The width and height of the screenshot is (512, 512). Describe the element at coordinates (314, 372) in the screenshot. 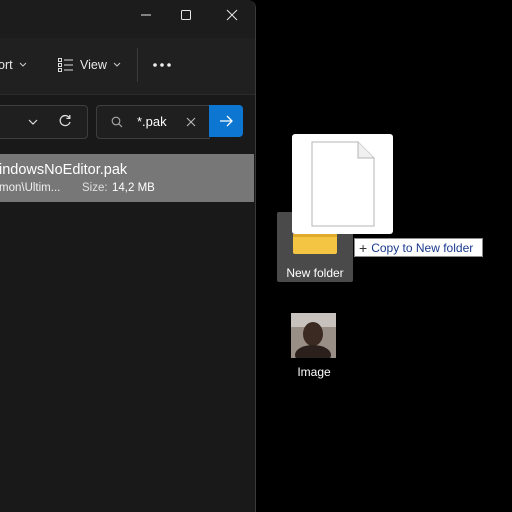

I see `image-label: Image` at that location.